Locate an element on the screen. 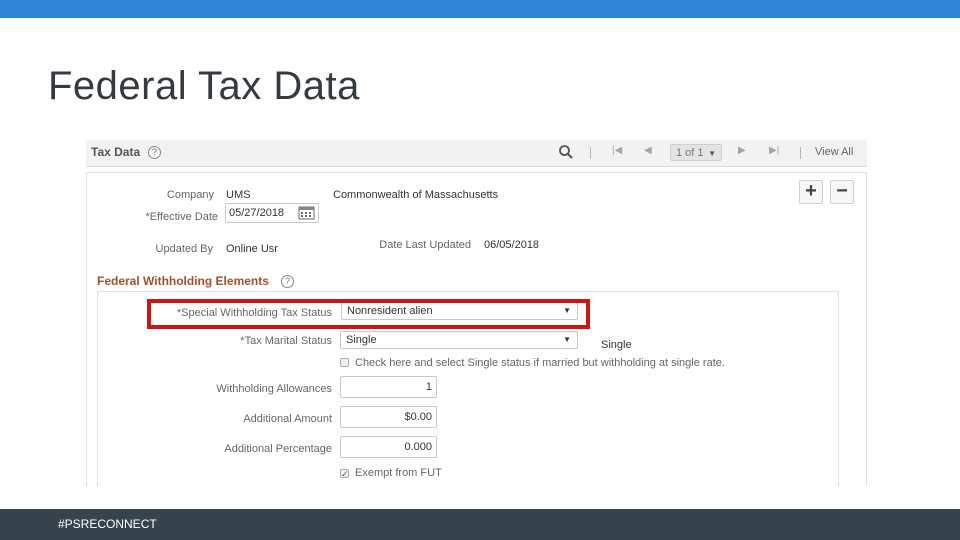  previous-page-icon: ◀ is located at coordinates (648, 150).